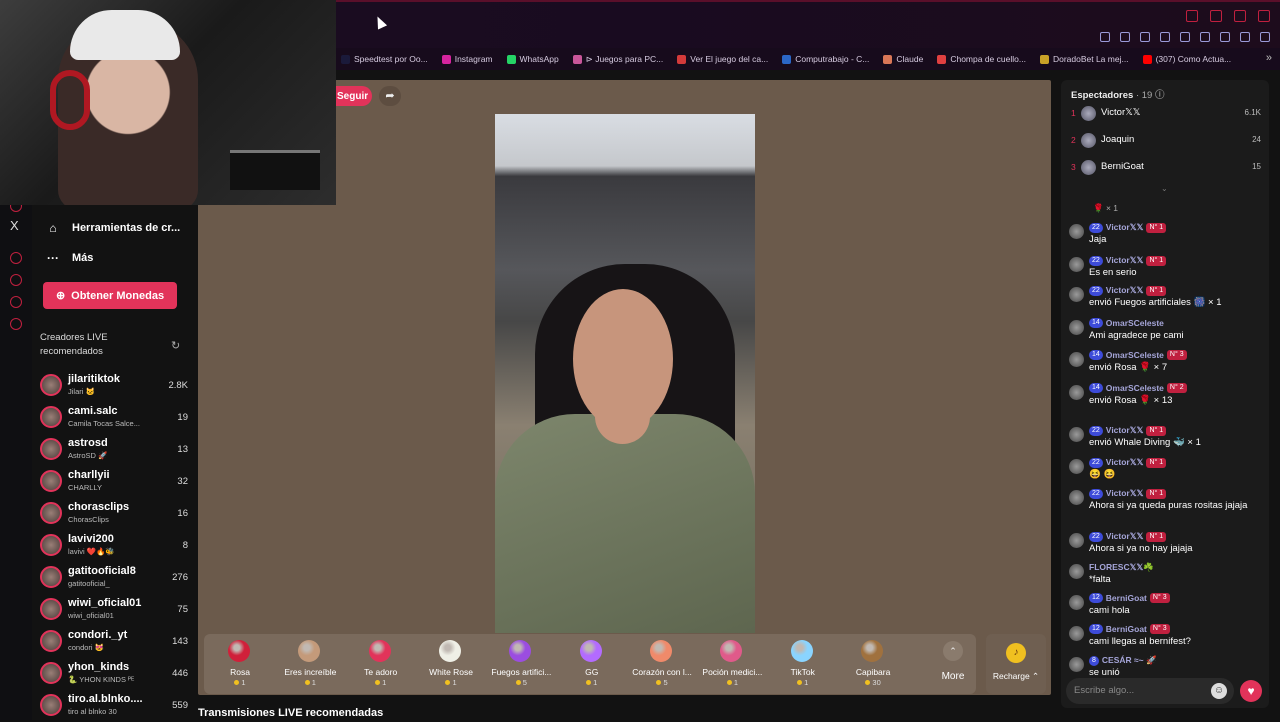  I want to click on creator-item: condori._yt condori 😻 143, so click(113, 642).